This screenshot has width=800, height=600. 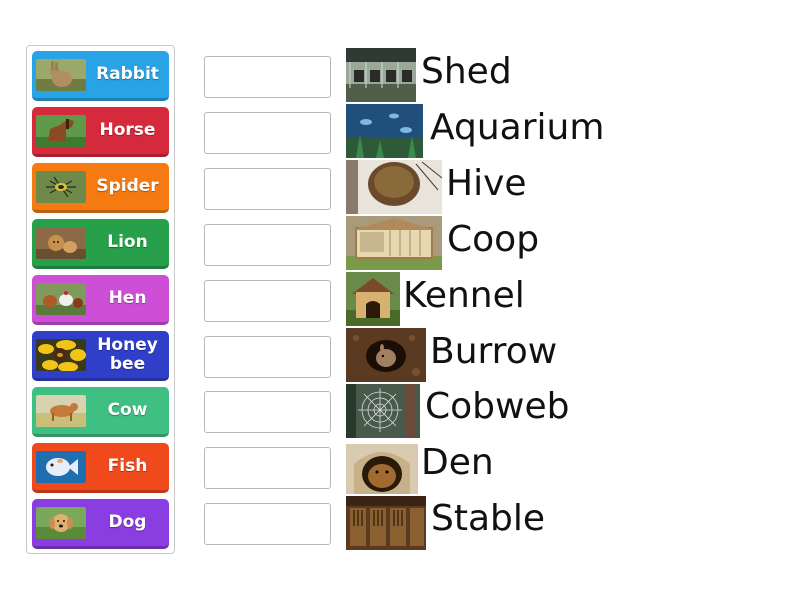 What do you see at coordinates (493, 239) in the screenshot?
I see `target-label-coop: Coop` at bounding box center [493, 239].